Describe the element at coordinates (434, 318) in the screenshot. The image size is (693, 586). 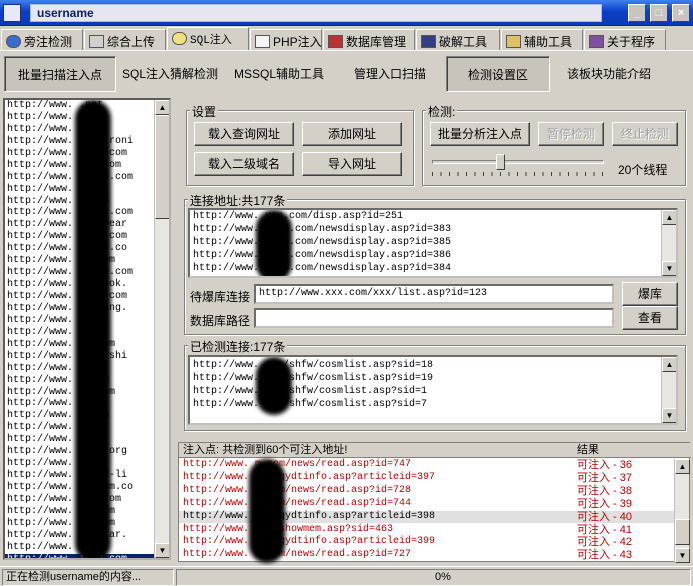
I see `dbpath-input` at that location.